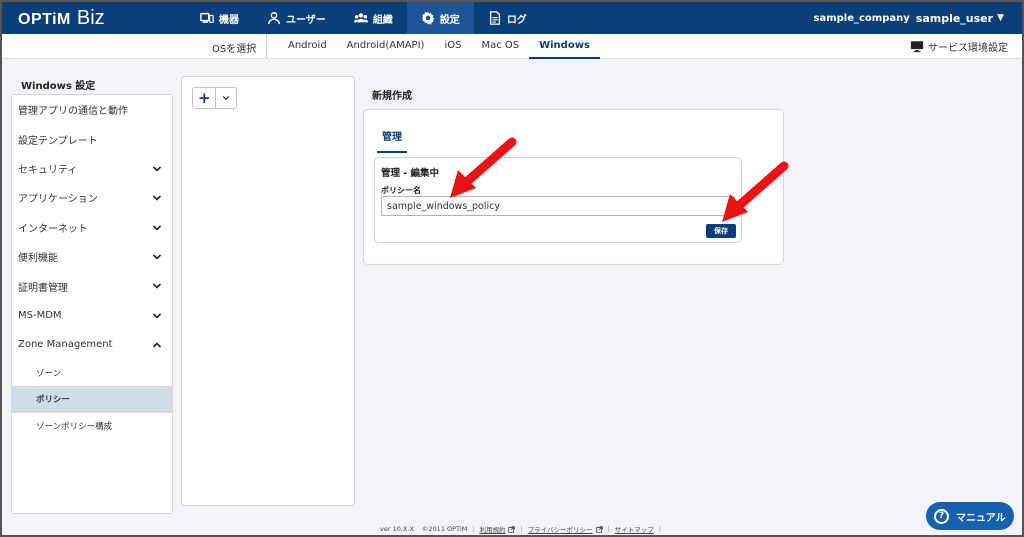 The image size is (1024, 537). I want to click on nav-users-label: ユーザー, so click(306, 20).